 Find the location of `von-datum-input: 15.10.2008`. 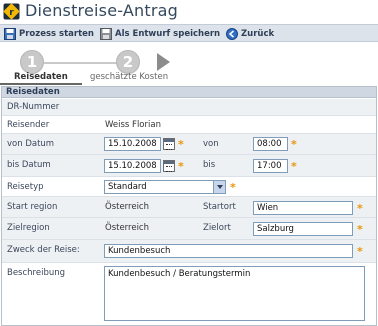

von-datum-input: 15.10.2008 is located at coordinates (132, 144).